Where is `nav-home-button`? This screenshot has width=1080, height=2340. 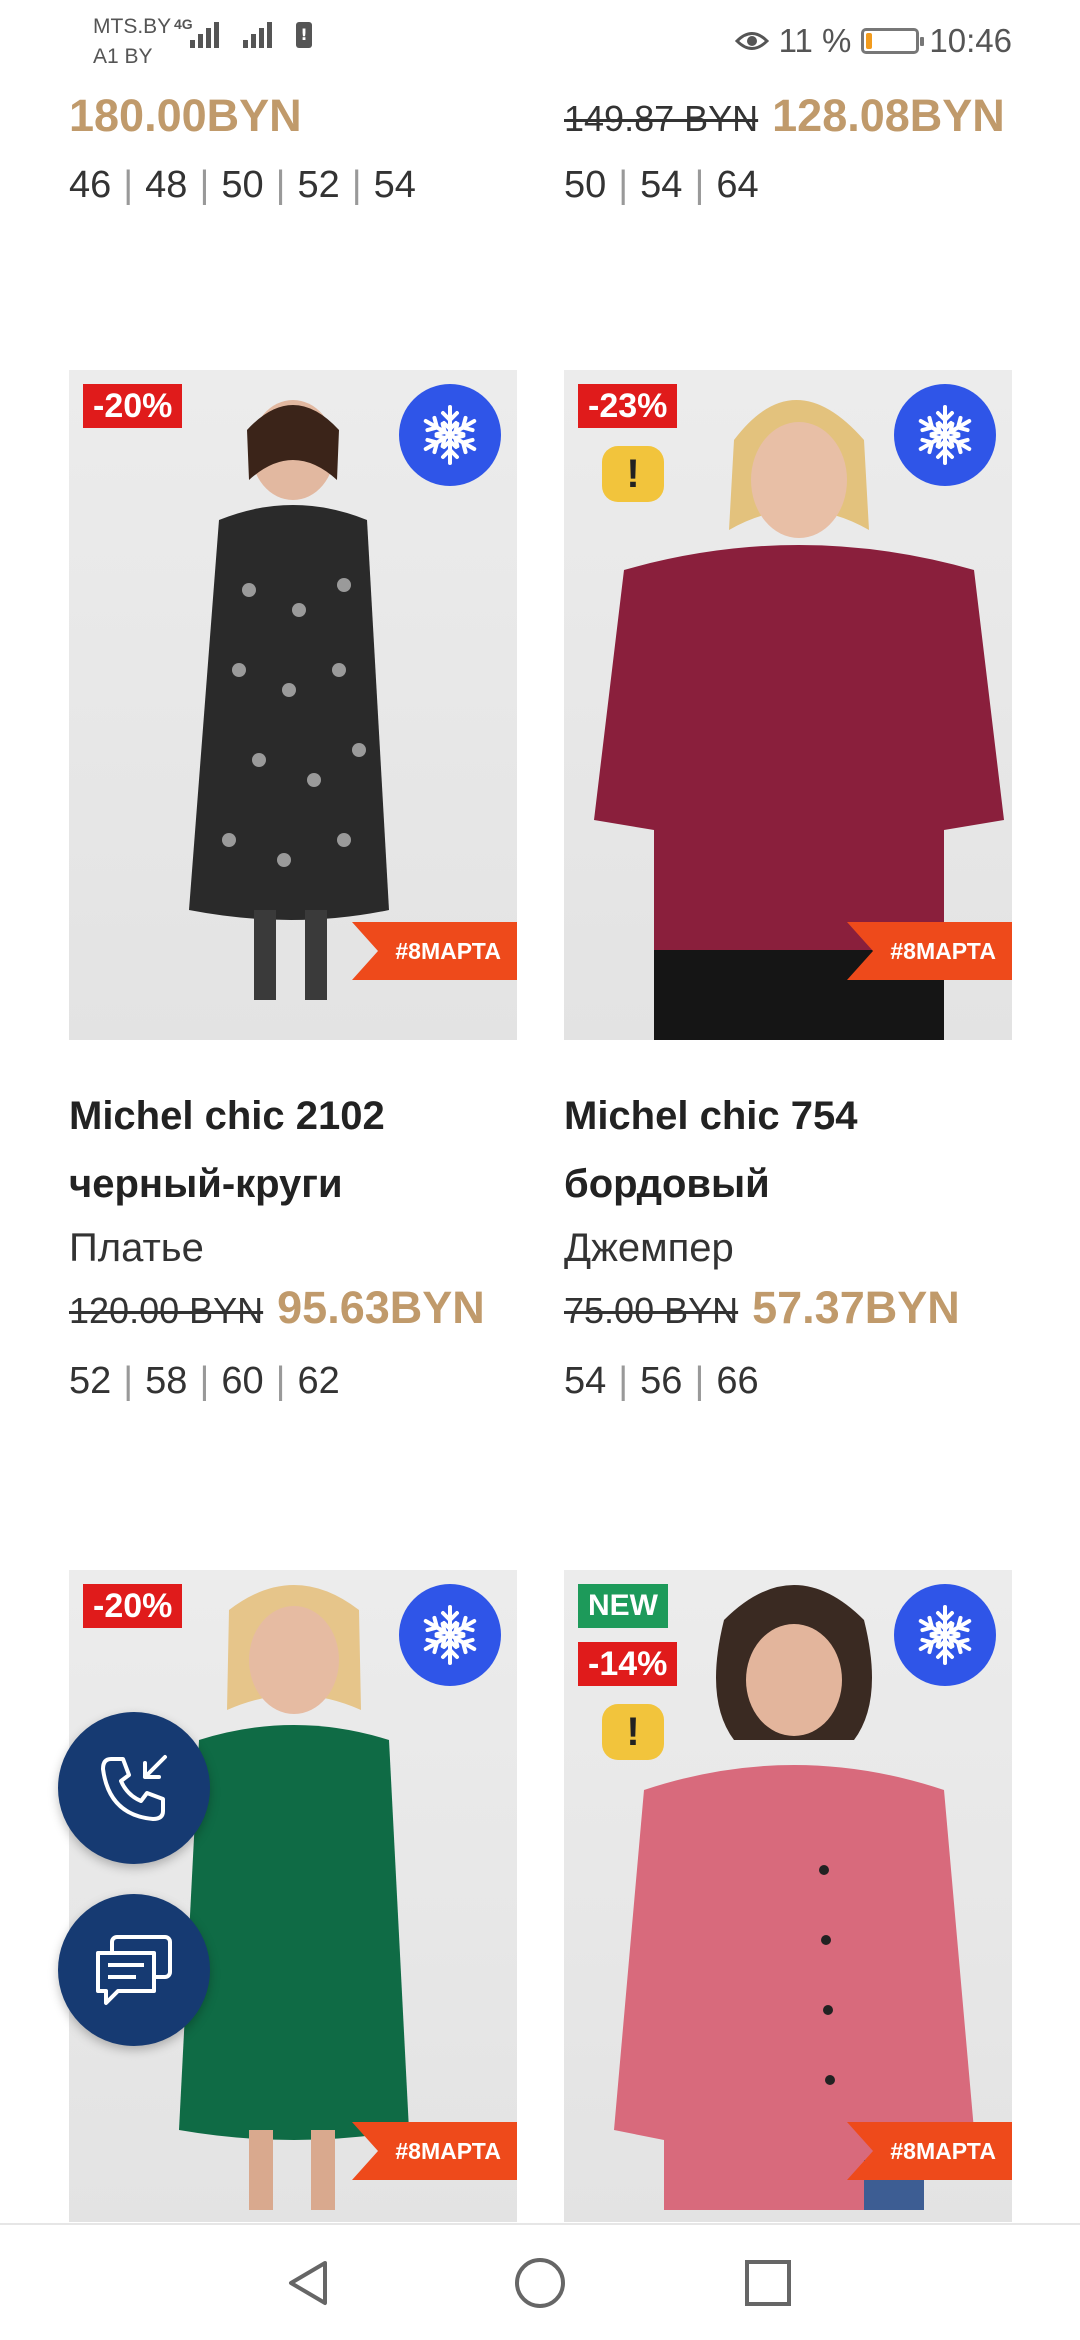
nav-home-button is located at coordinates (540, 2283).